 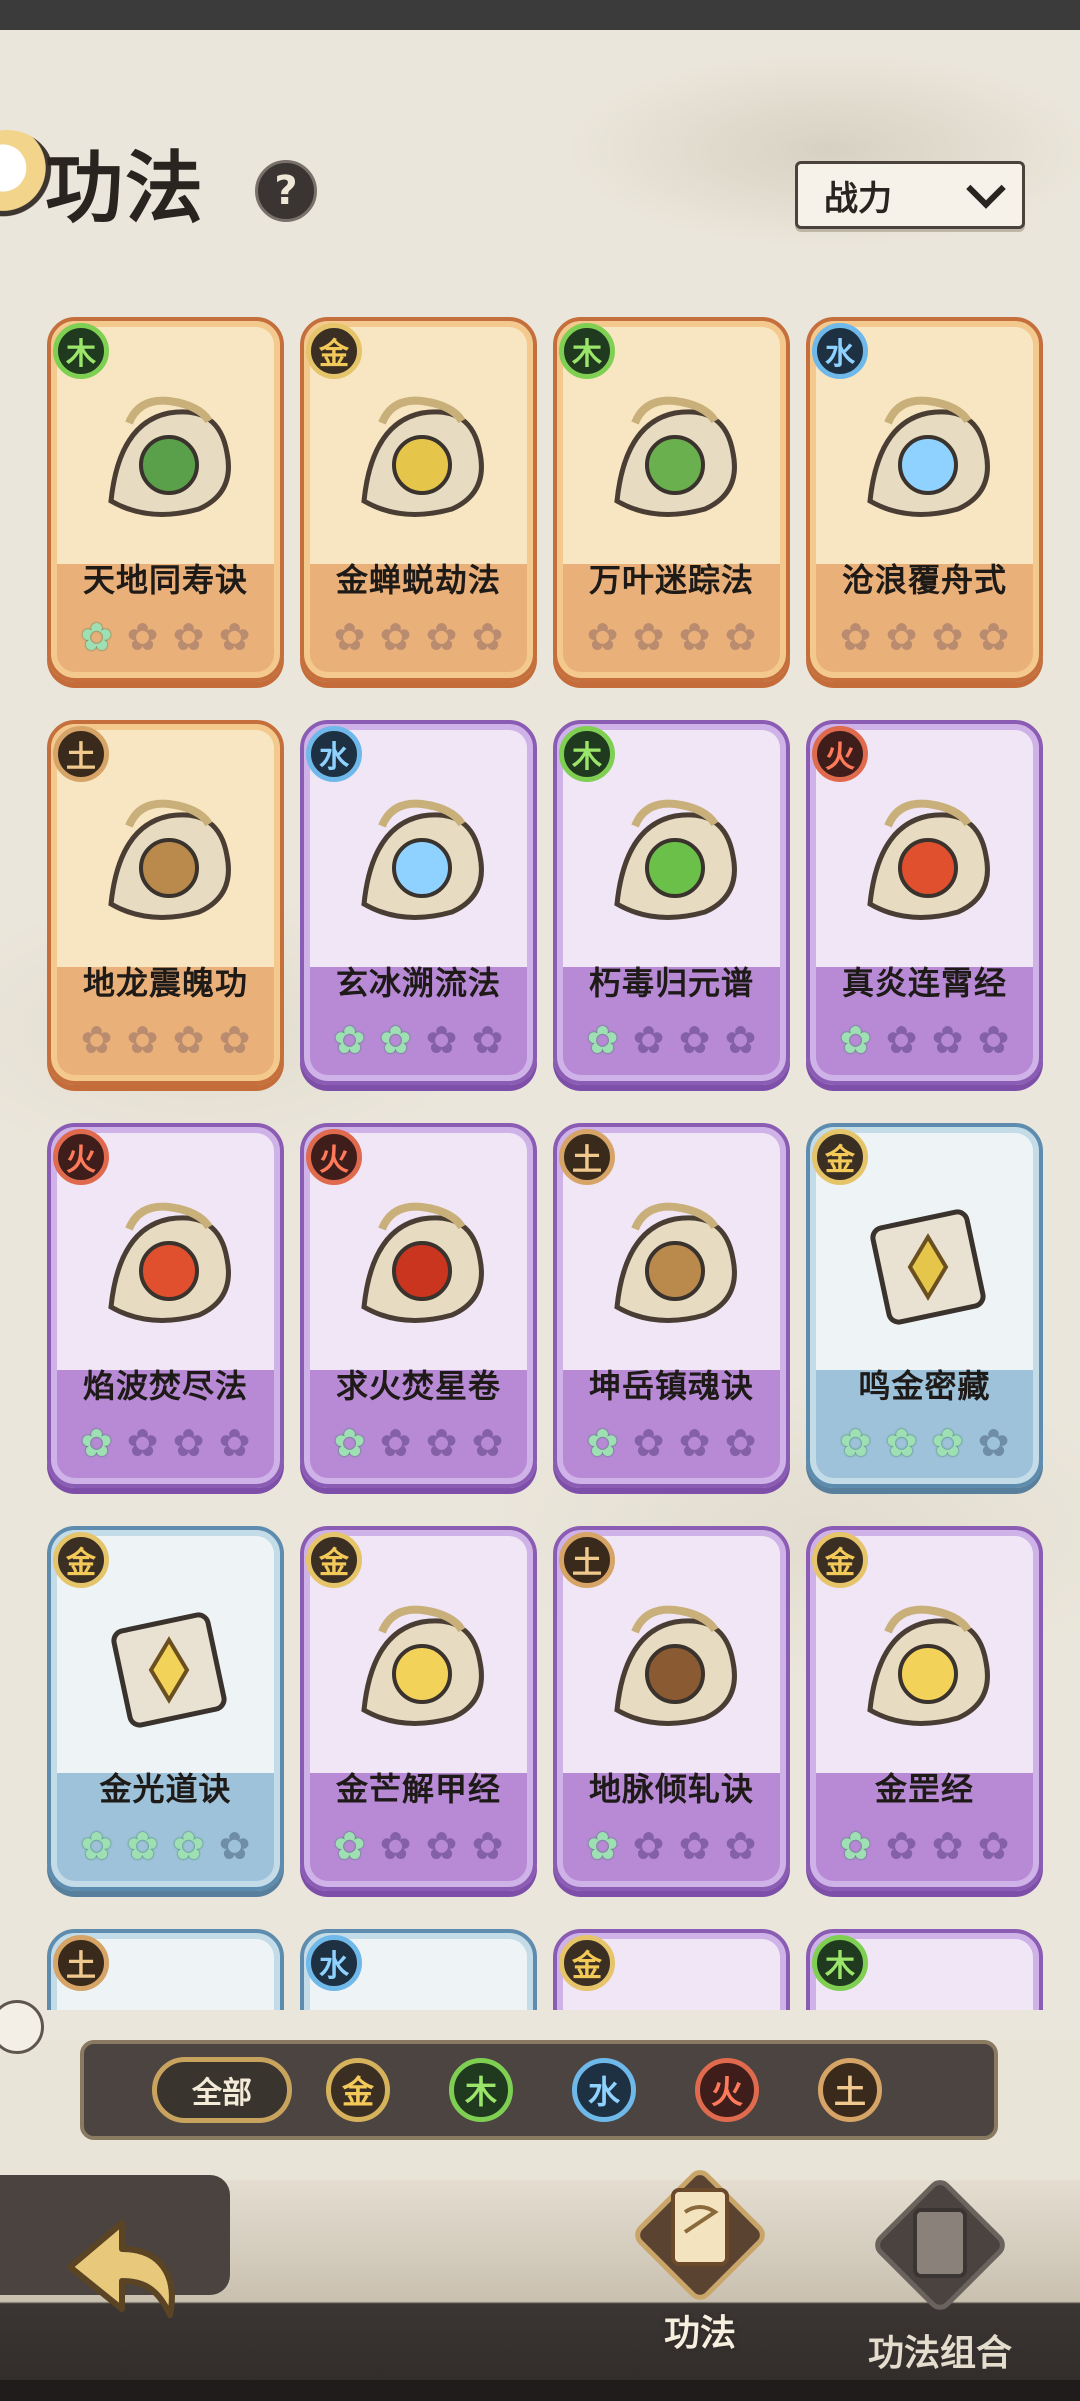 What do you see at coordinates (222, 2090) in the screenshot?
I see `filter-all-button: 全部` at bounding box center [222, 2090].